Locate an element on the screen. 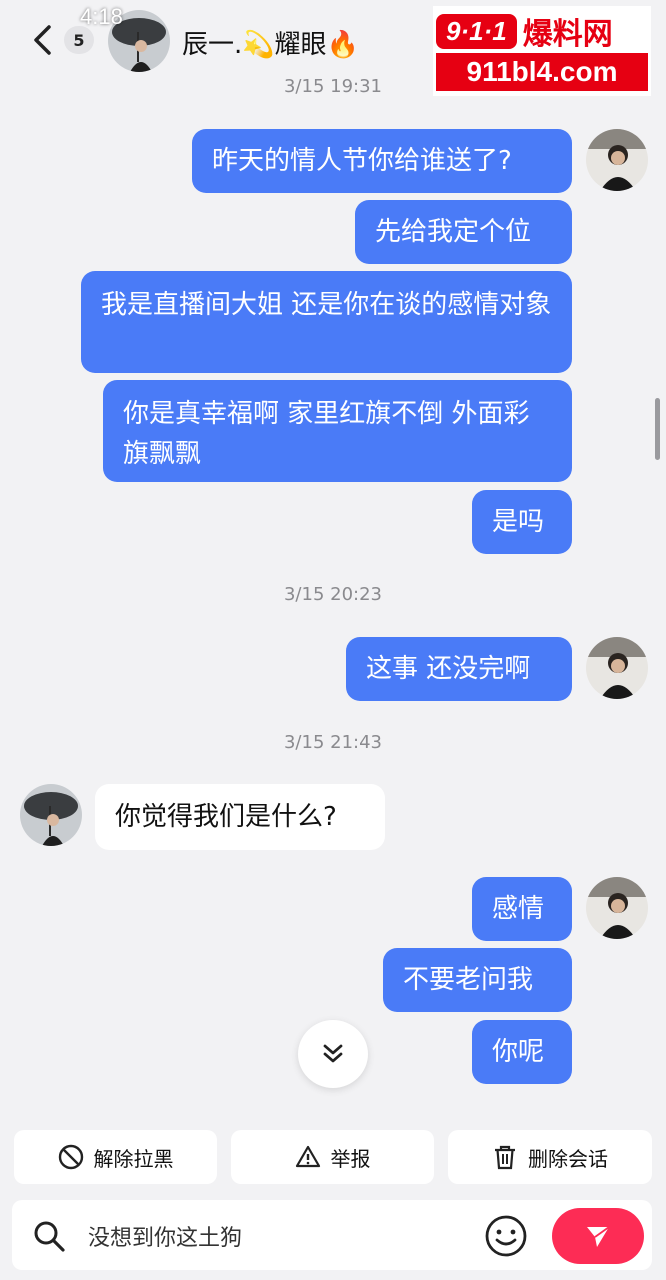  contact-name: 辰一.💫耀眼🔥 is located at coordinates (271, 45).